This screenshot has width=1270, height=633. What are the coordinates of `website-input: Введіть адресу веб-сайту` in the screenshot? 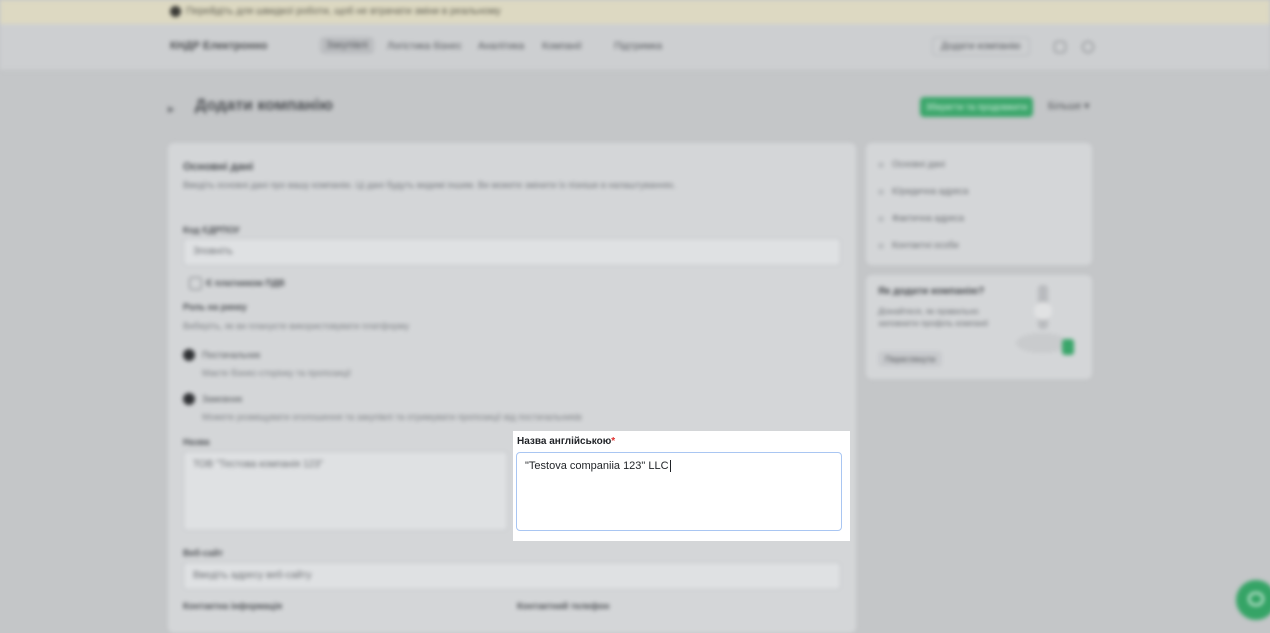 It's located at (512, 576).